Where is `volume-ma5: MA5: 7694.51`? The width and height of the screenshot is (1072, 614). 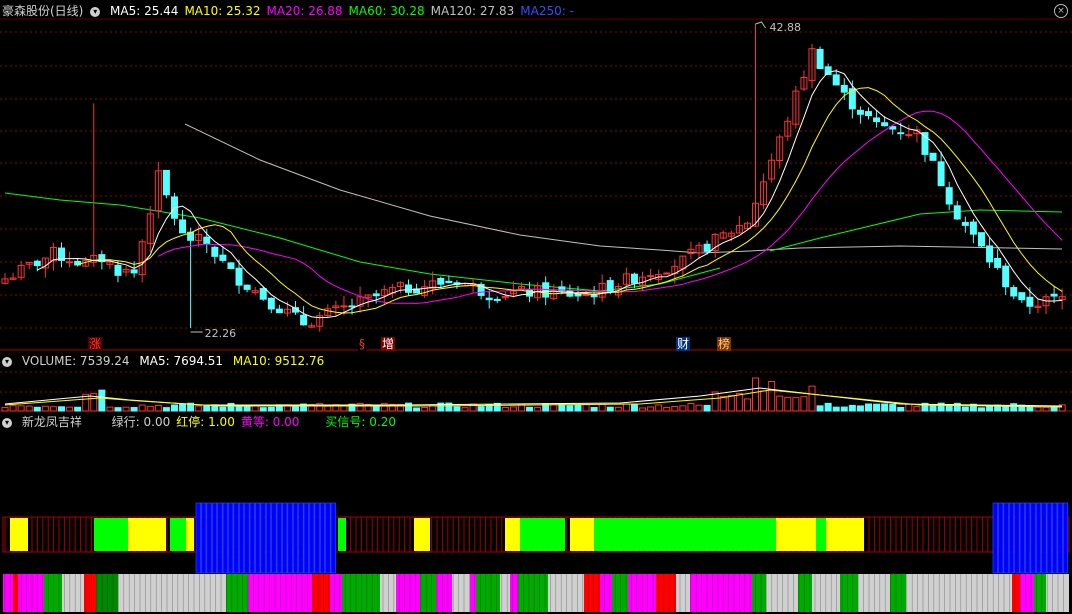
volume-ma5: MA5: 7694.51 is located at coordinates (181, 361).